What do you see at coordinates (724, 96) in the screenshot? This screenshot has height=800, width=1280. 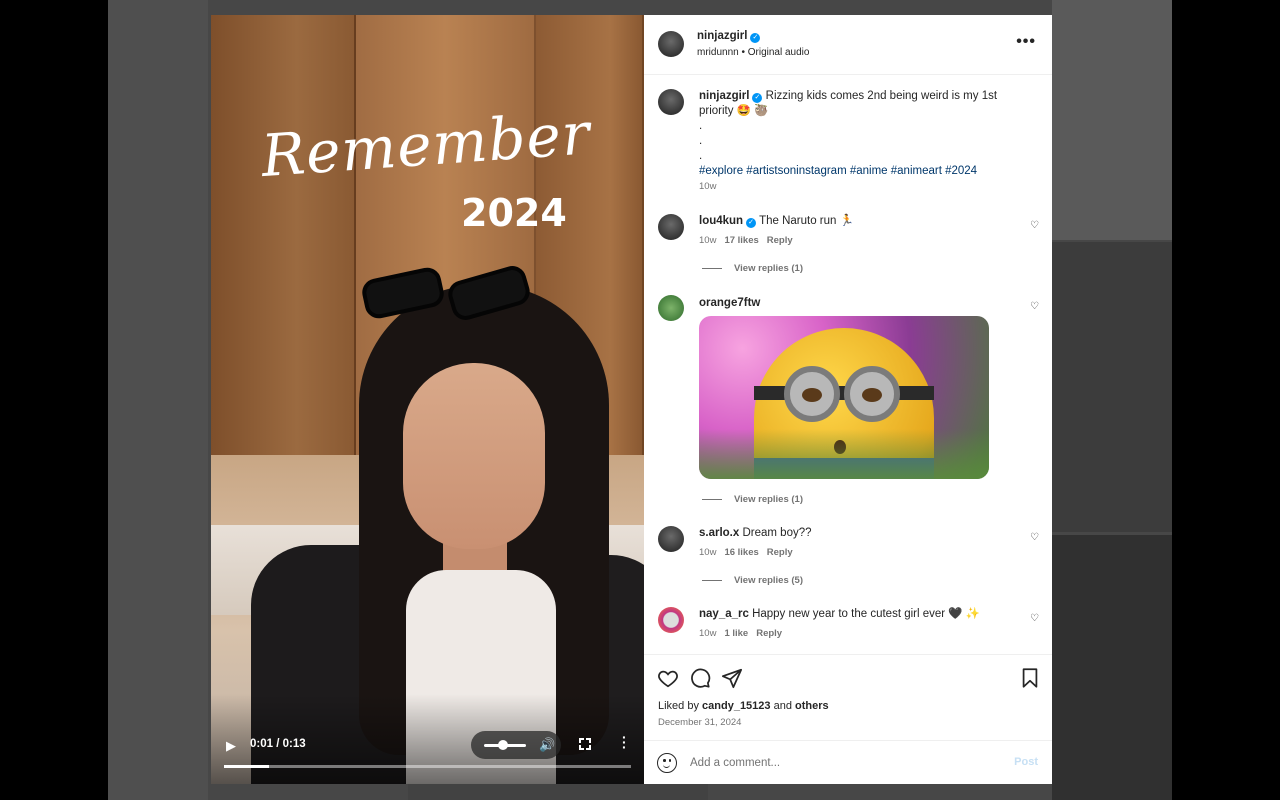 I see `caption-username: ninjazgirl` at bounding box center [724, 96].